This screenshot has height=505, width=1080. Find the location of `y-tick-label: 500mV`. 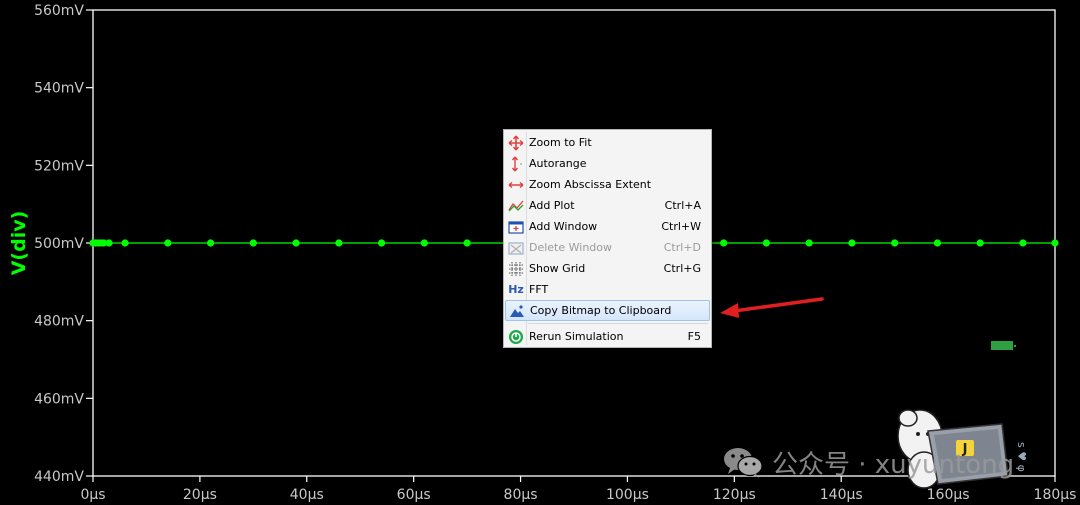

y-tick-label: 500mV is located at coordinates (59, 244).